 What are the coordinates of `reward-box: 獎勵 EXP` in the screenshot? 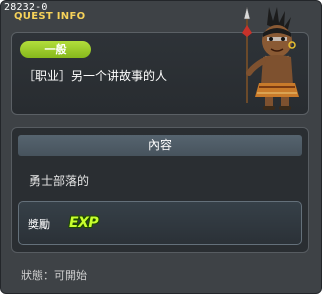 It's located at (160, 223).